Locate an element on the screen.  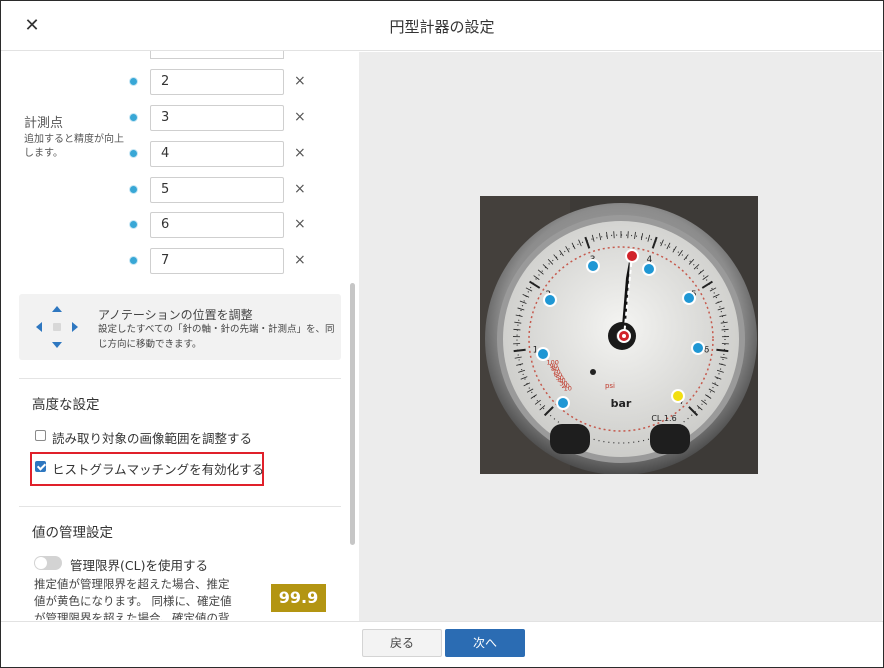
adjust-range-label: 読み取り対象の画像範囲を調整する is located at coordinates (152, 437).